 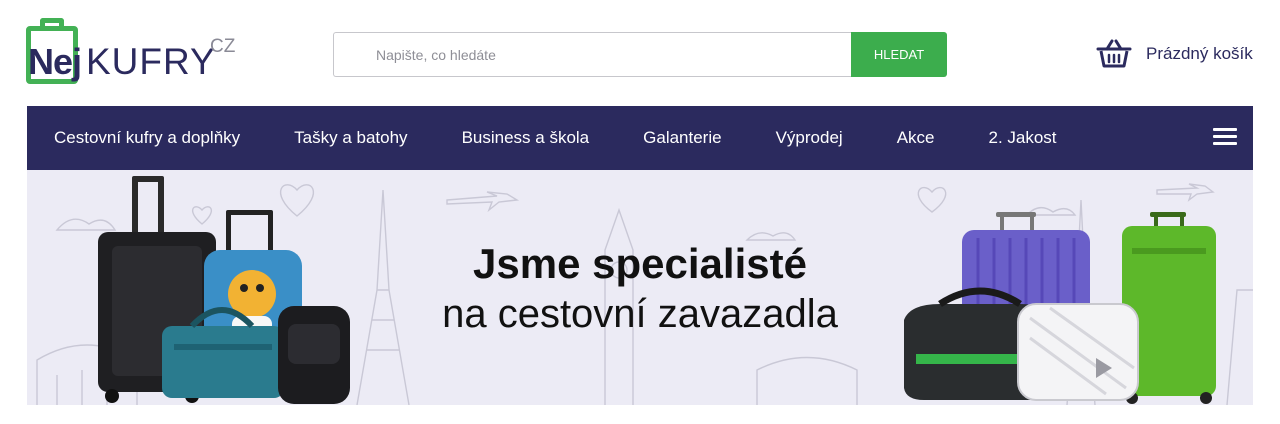 What do you see at coordinates (593, 54) in the screenshot?
I see `search-input` at bounding box center [593, 54].